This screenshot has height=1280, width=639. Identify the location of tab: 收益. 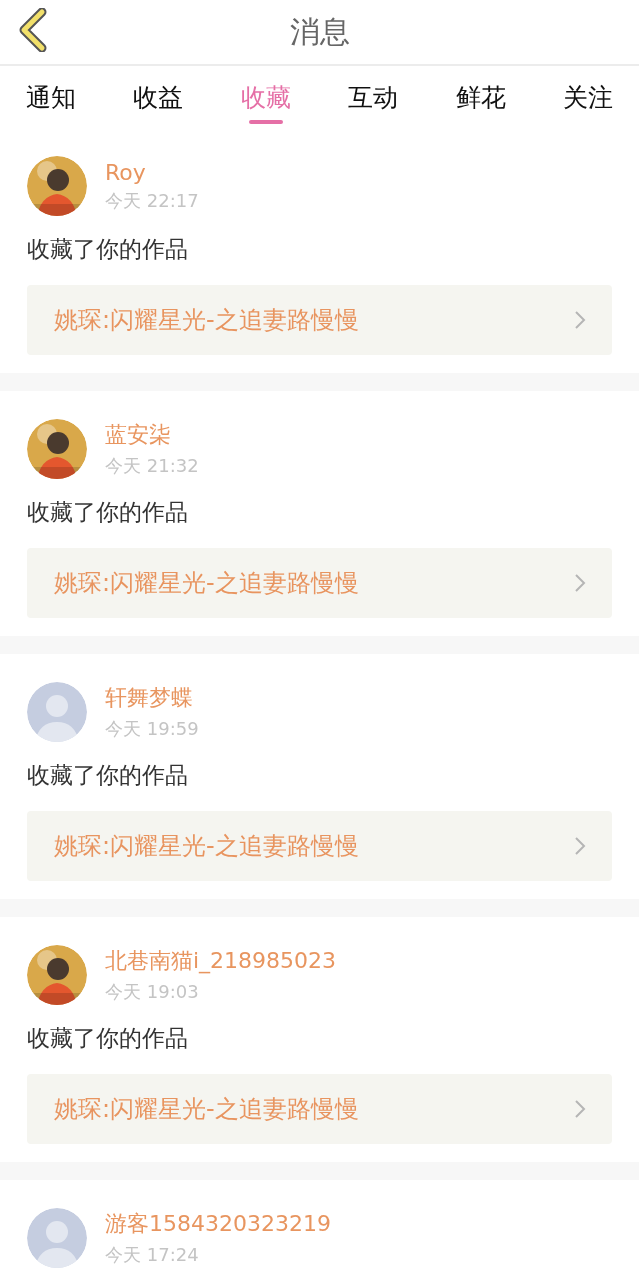
(158, 97).